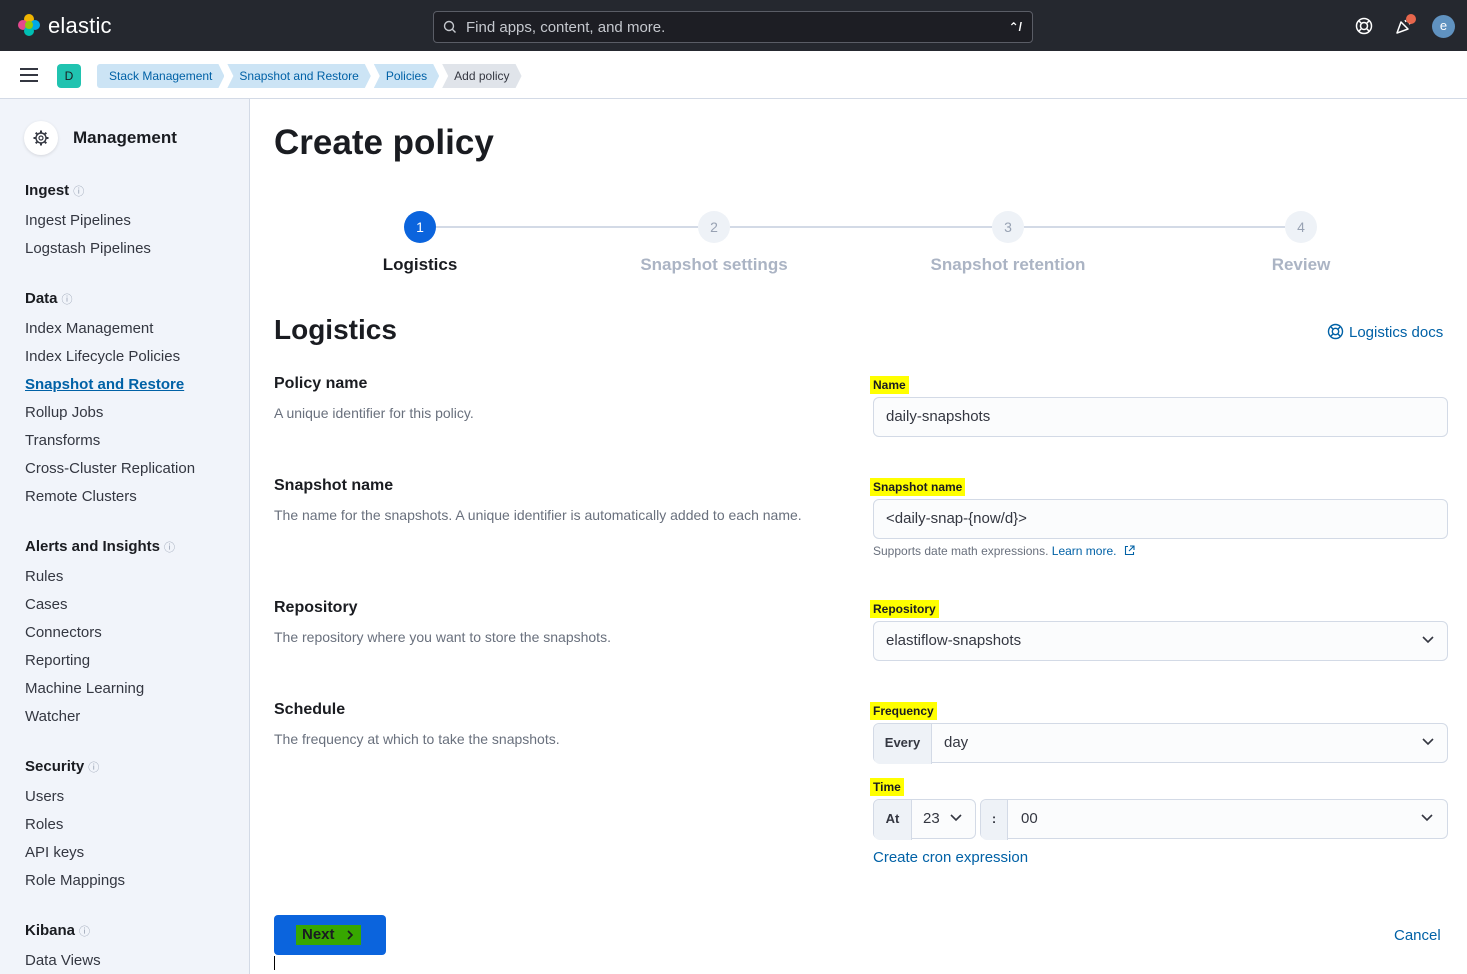 This screenshot has width=1467, height=974. Describe the element at coordinates (89, 328) in the screenshot. I see `sidebar-item-index-management: Index Management` at that location.